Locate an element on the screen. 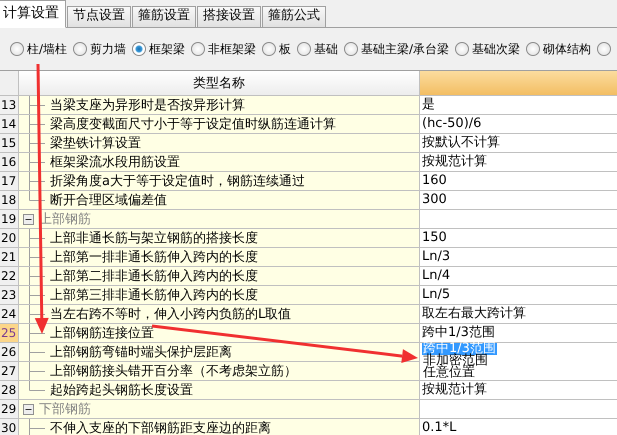  setting-value: Ln/5 is located at coordinates (436, 294).